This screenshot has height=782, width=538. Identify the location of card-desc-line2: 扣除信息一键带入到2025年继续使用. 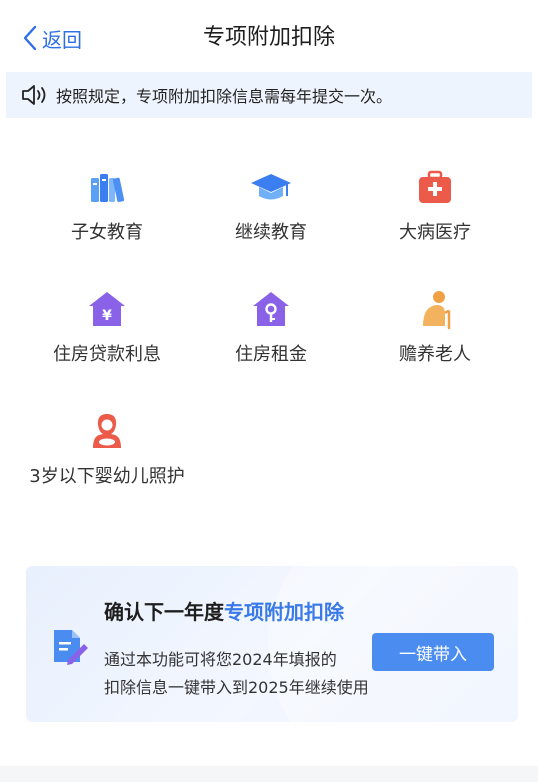
(236, 687).